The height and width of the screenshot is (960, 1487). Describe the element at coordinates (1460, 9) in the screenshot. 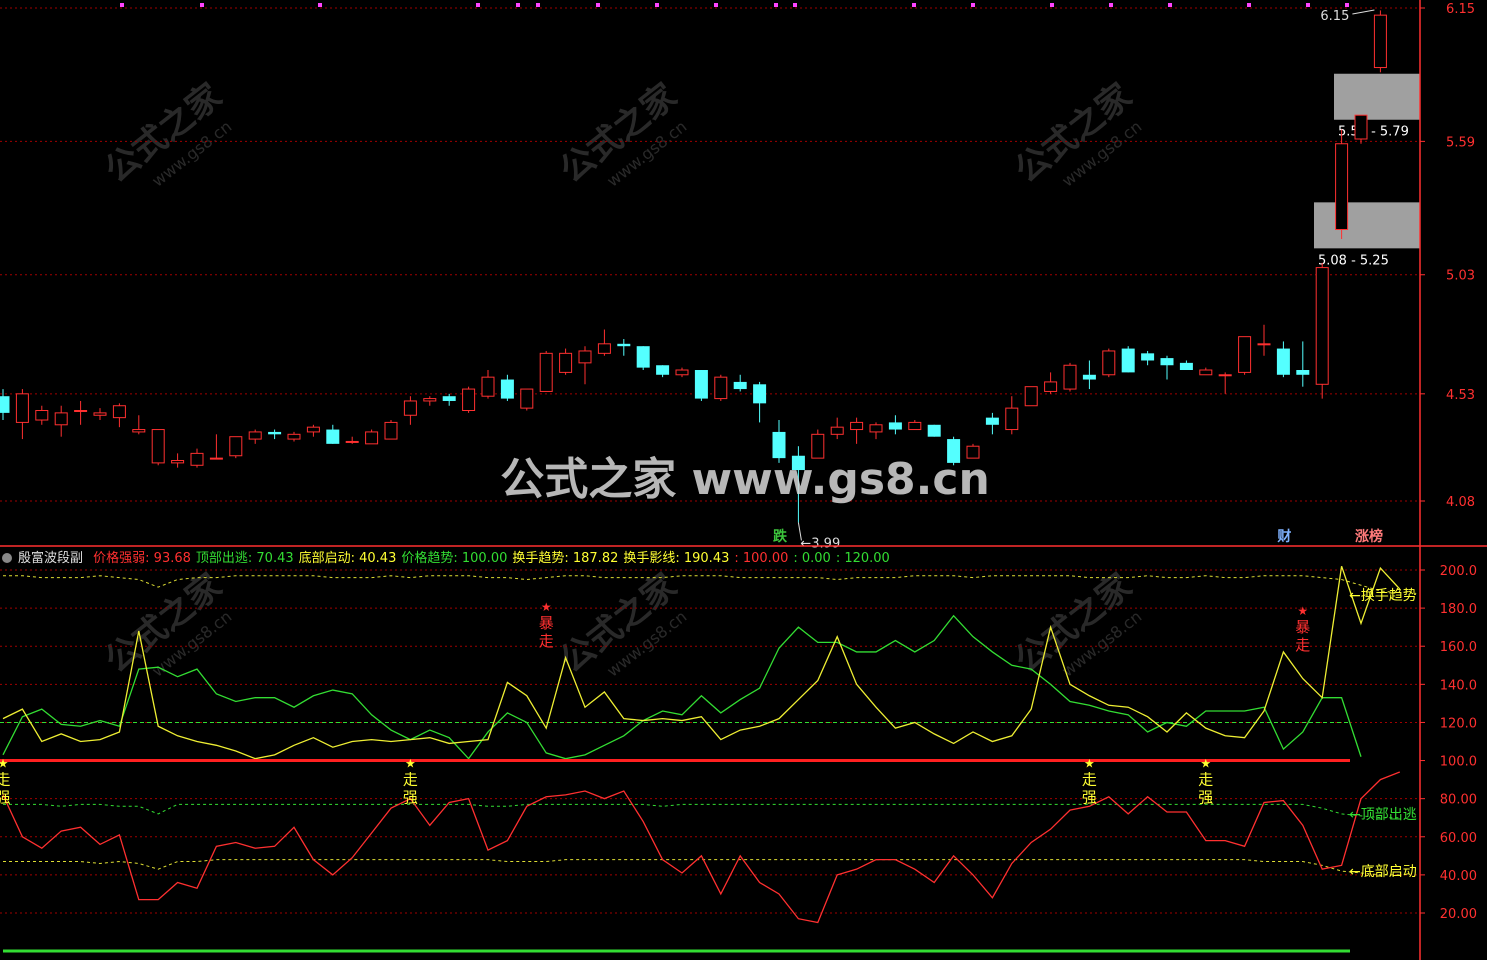

I see `price-axis-tick: 6.15` at that location.